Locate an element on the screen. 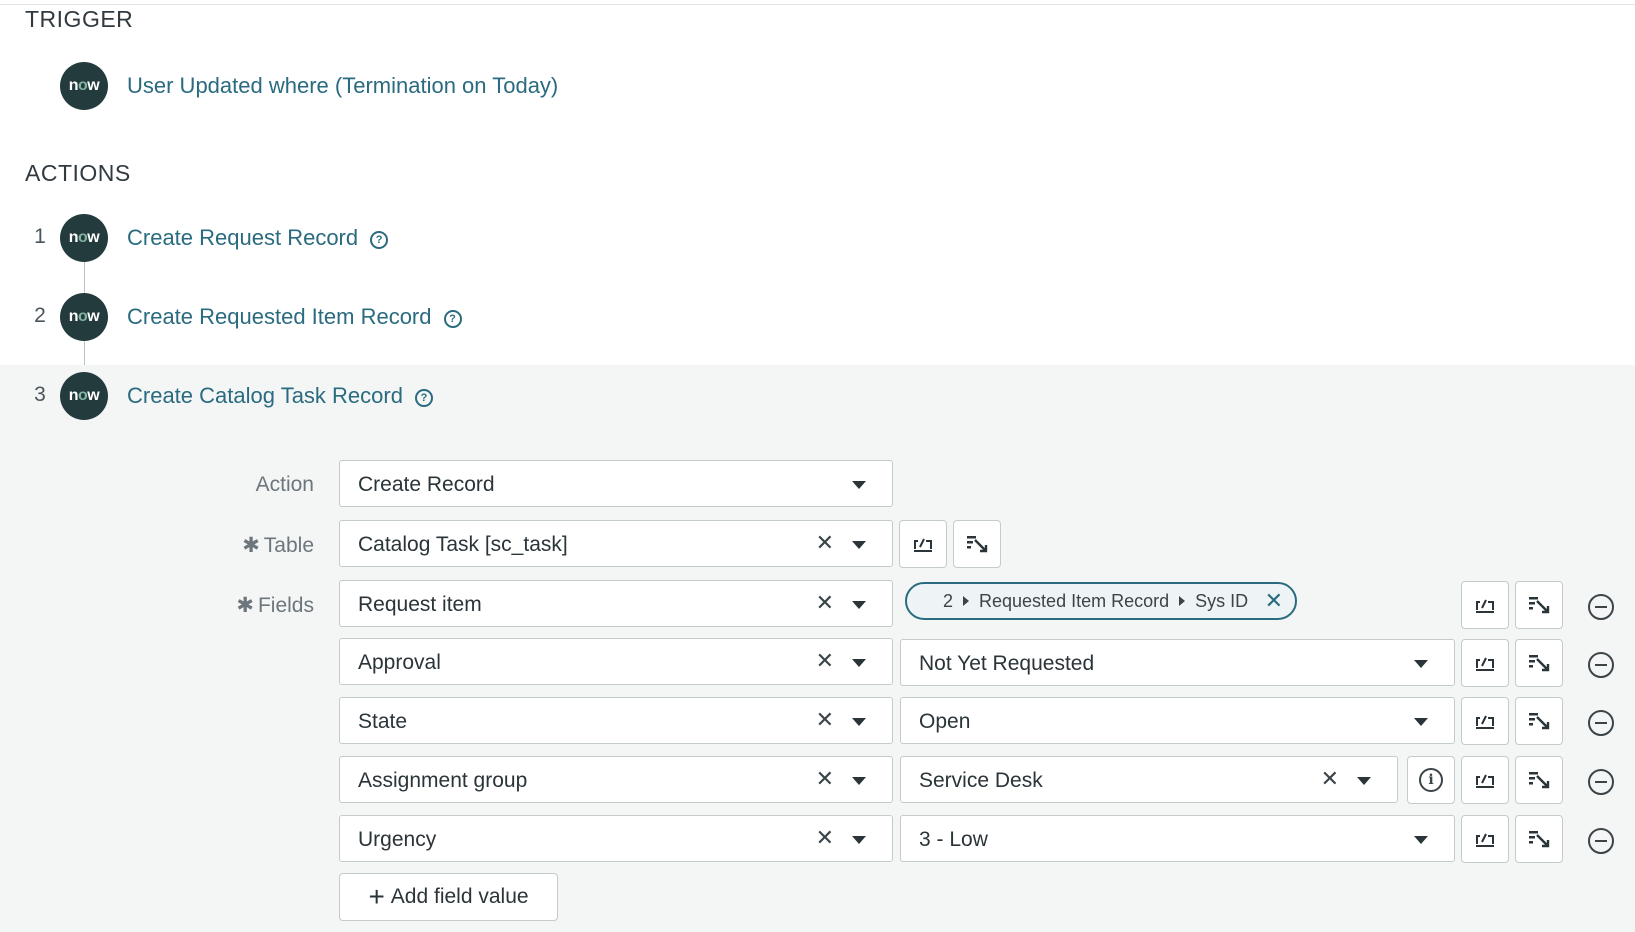 This screenshot has height=932, width=1635. data-pill: 2 Requested Item Record Sys ID ✕ is located at coordinates (1101, 601).